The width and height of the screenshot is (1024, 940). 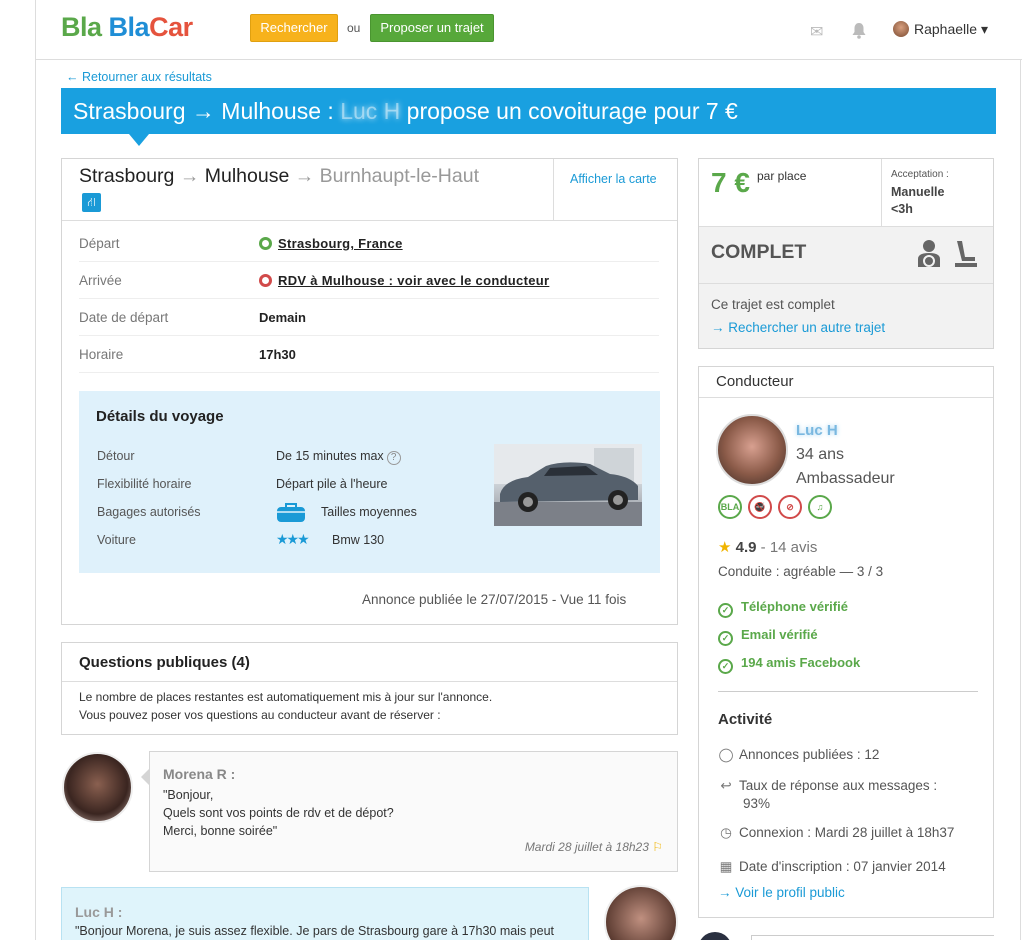 I want to click on mail-icon: ✉, so click(x=816, y=32).